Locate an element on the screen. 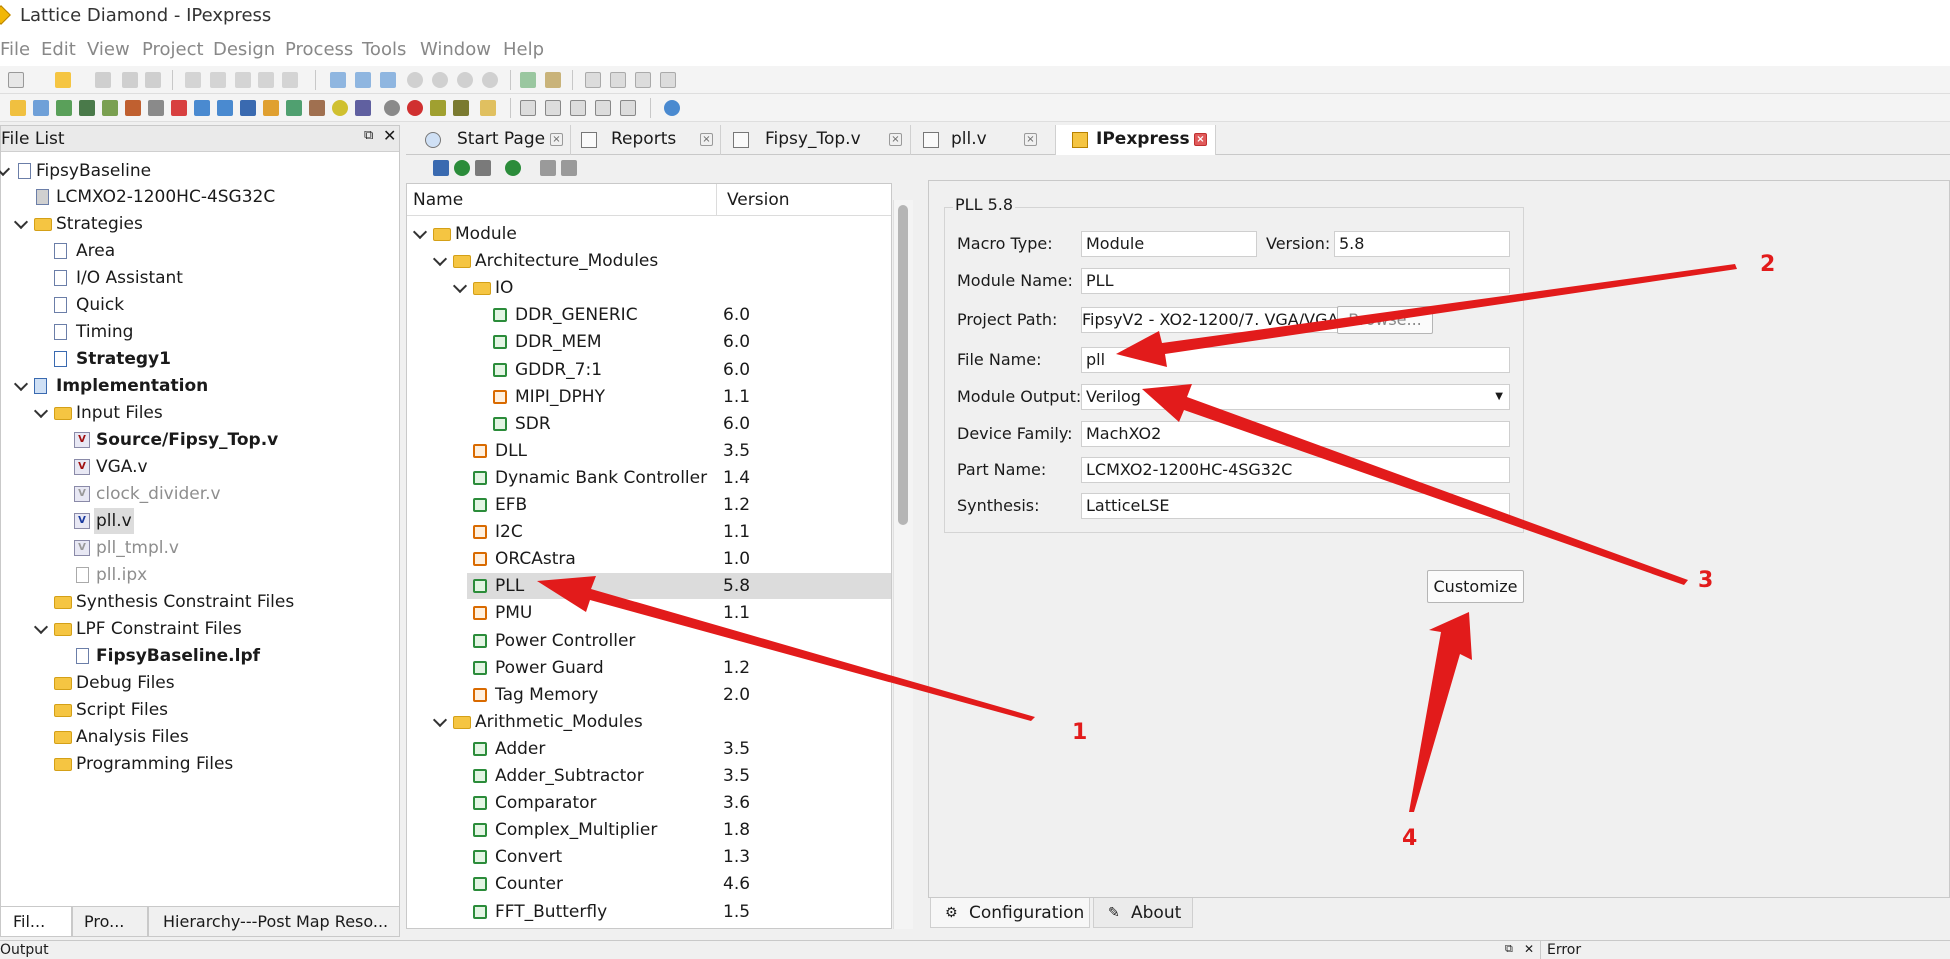  tree-item-project: FipsyBaseline is located at coordinates (199, 171).